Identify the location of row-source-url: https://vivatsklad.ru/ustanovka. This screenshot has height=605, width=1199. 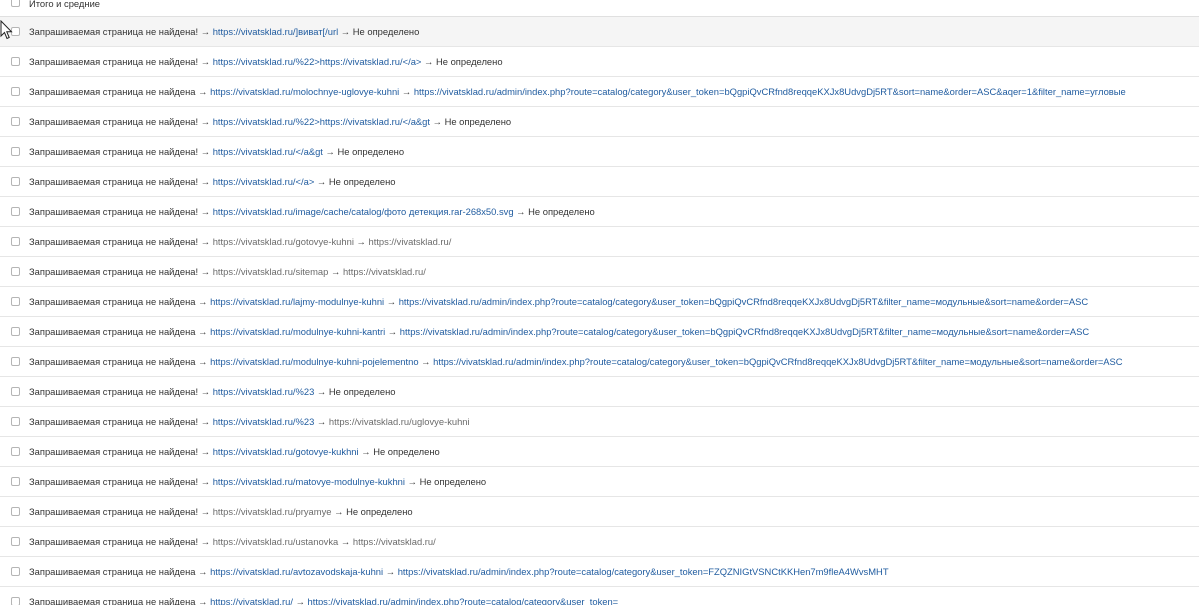
(276, 541).